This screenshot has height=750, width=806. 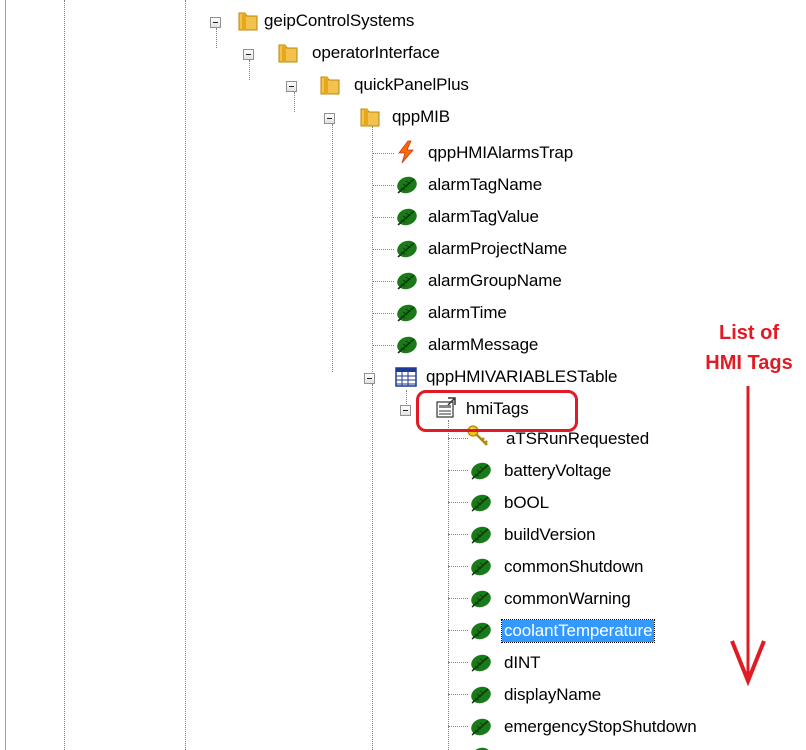 I want to click on tree-node-qpphmivariablestable: qppHMIVARIABLESTable, so click(x=508, y=378).